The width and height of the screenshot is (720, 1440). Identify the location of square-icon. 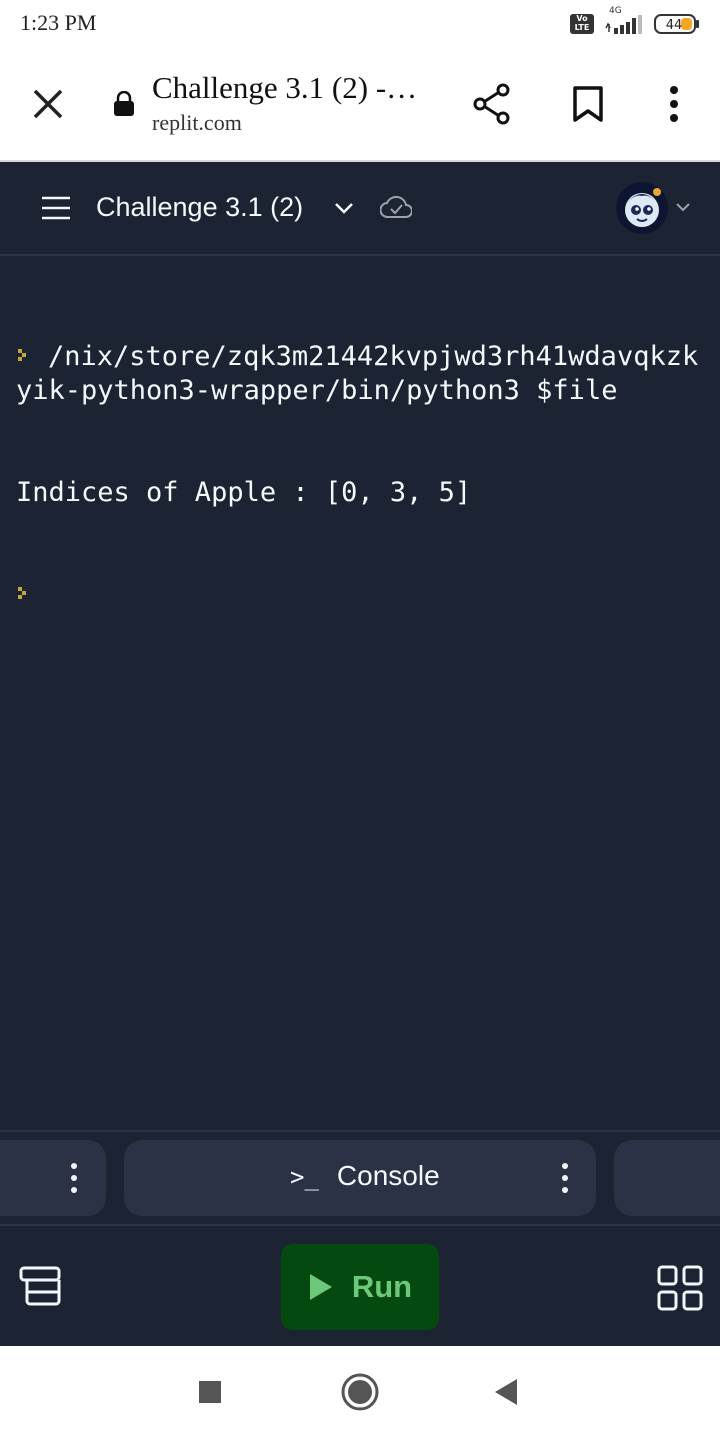
(210, 1392).